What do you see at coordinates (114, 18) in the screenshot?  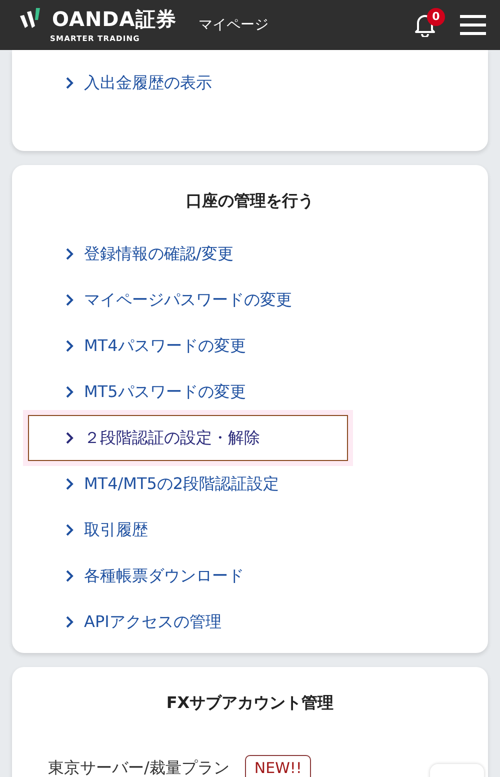 I see `brand-name: OANDA証券` at bounding box center [114, 18].